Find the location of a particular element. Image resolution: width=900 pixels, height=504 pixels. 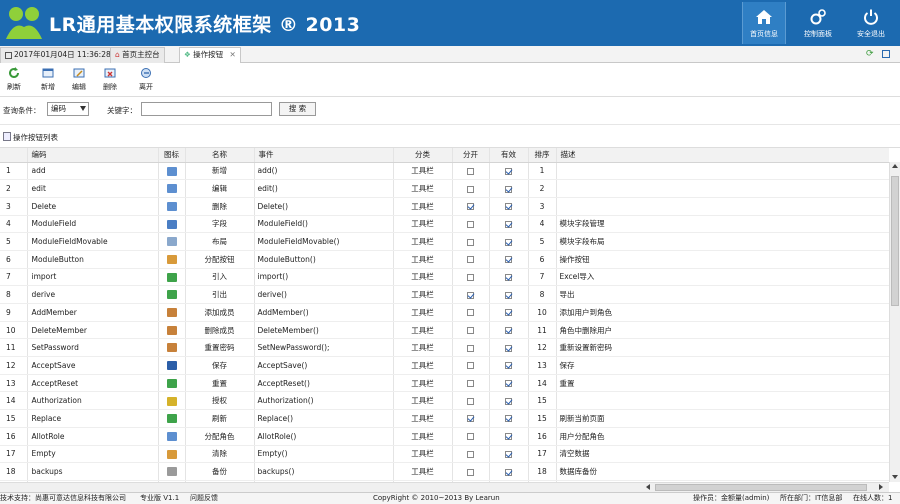

logout-button: 安全退出 is located at coordinates (871, 23).